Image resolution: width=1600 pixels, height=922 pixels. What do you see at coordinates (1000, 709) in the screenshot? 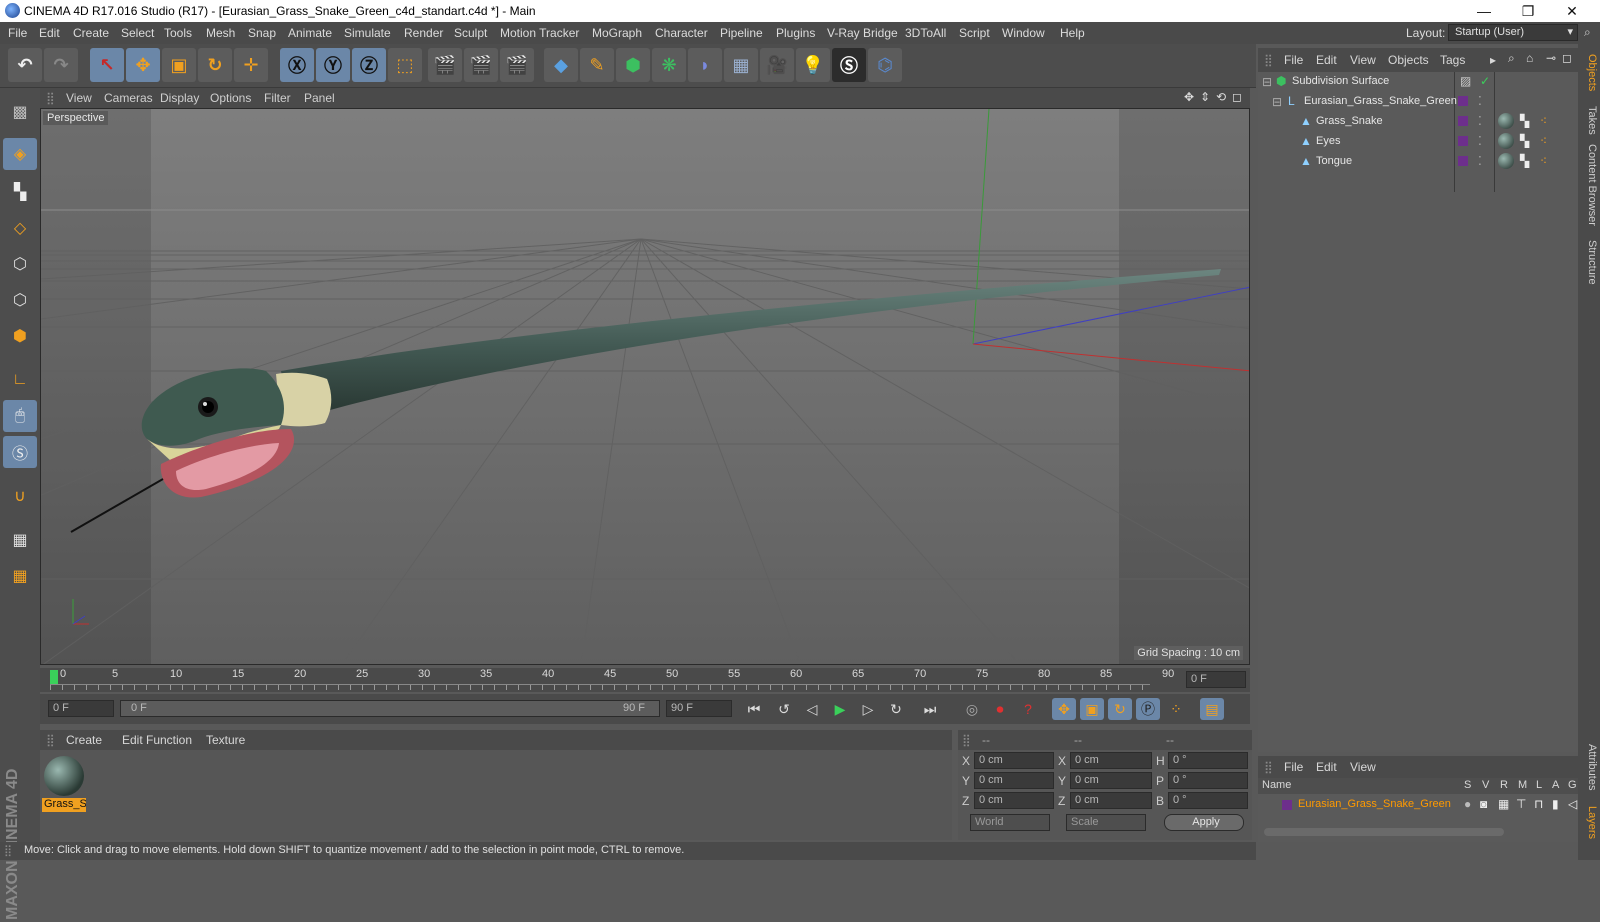
I see `auto-keying-icon: ⏺` at bounding box center [1000, 709].